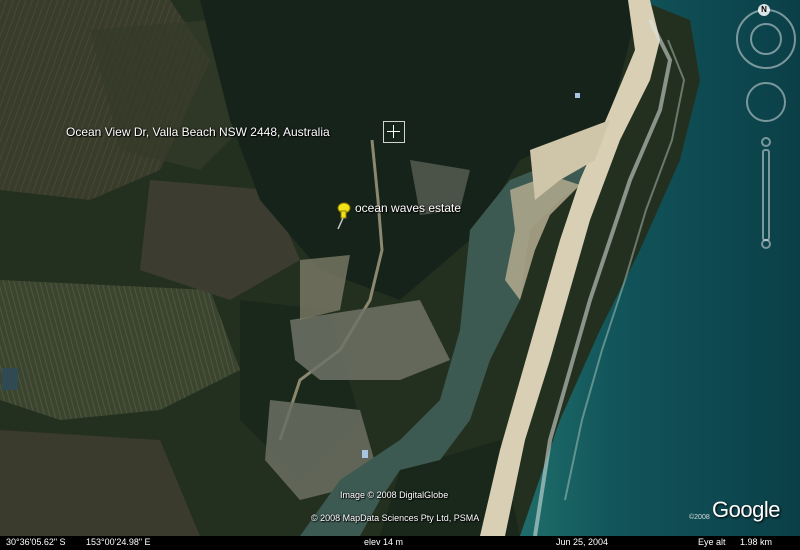 This screenshot has width=800, height=550. I want to click on longitude-readout: 153°00'24.98" E, so click(118, 542).